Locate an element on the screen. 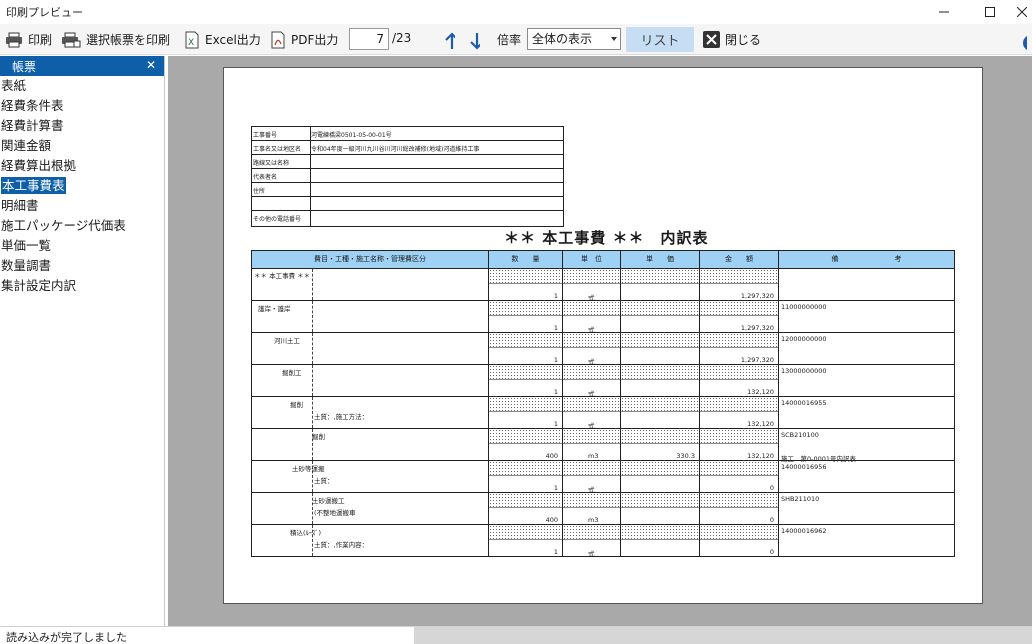 Image resolution: width=1032 pixels, height=644 pixels. page-number-input: 7 is located at coordinates (369, 39).